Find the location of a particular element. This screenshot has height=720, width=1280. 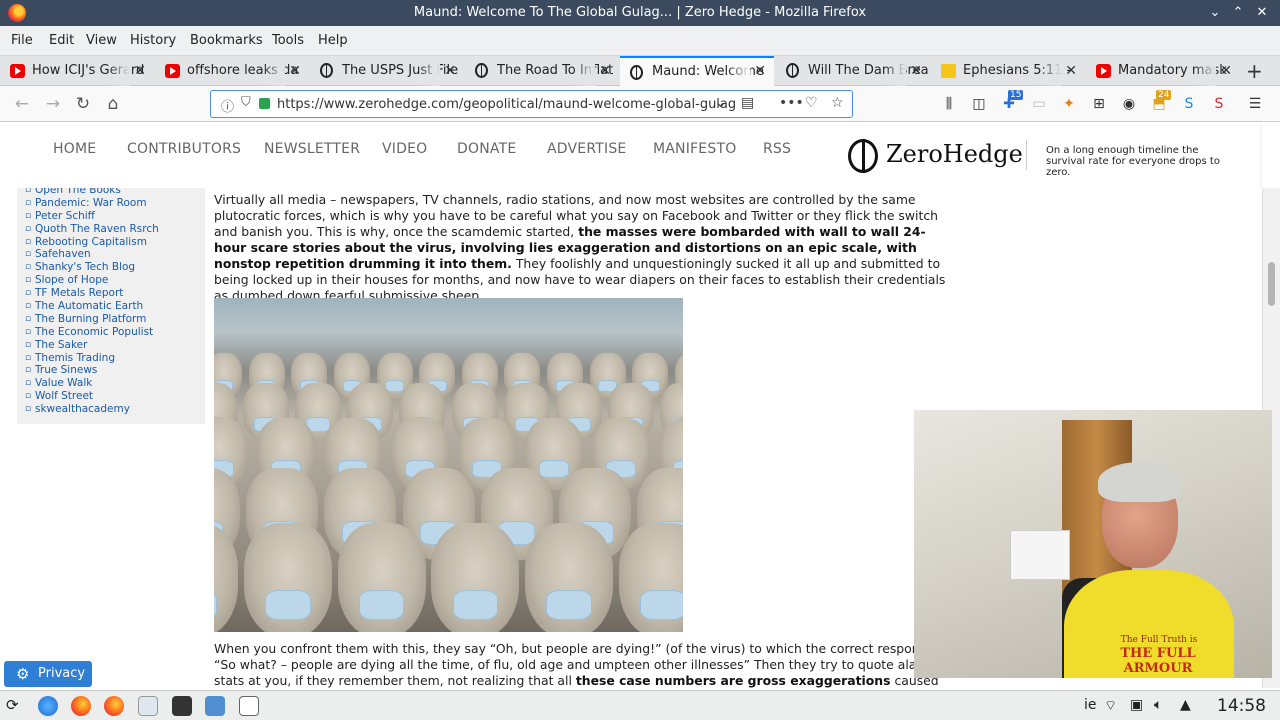

hamburger-menu-icon: ☰ is located at coordinates (1255, 104).